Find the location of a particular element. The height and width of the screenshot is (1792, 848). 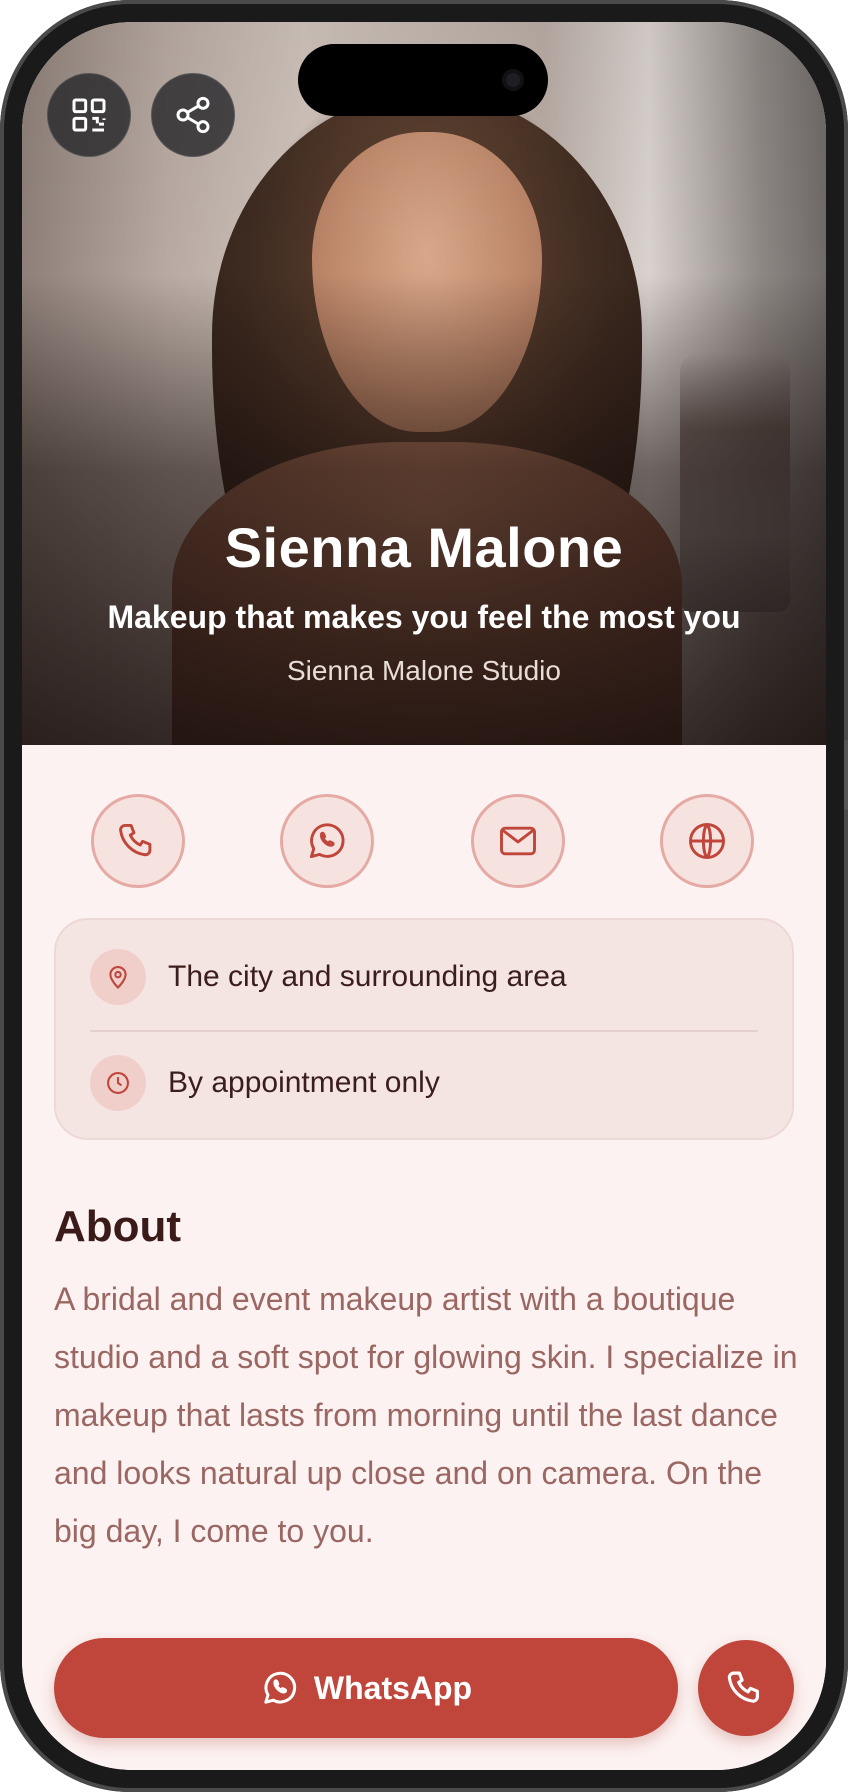

location-row: The city and surrounding area is located at coordinates (424, 977).